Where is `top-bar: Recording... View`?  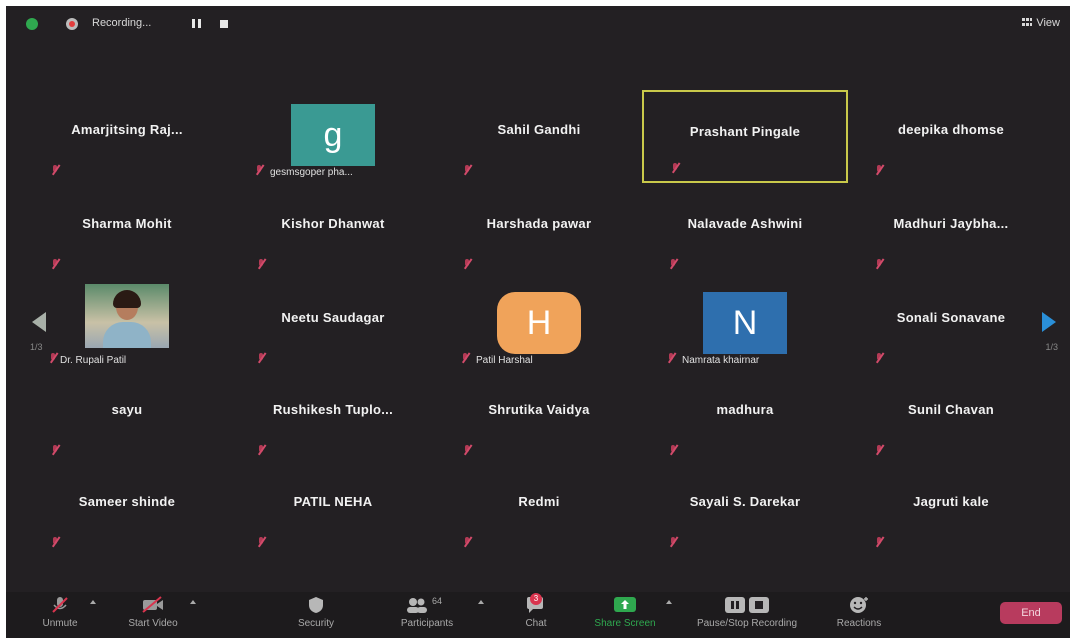
top-bar: Recording... View is located at coordinates (538, 24).